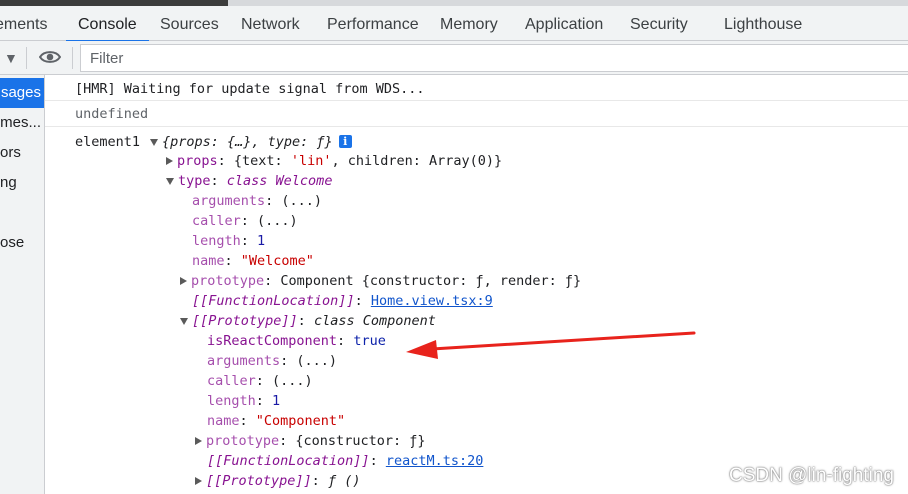 The height and width of the screenshot is (494, 908). Describe the element at coordinates (564, 24) in the screenshot. I see `tab-application: Application` at that location.